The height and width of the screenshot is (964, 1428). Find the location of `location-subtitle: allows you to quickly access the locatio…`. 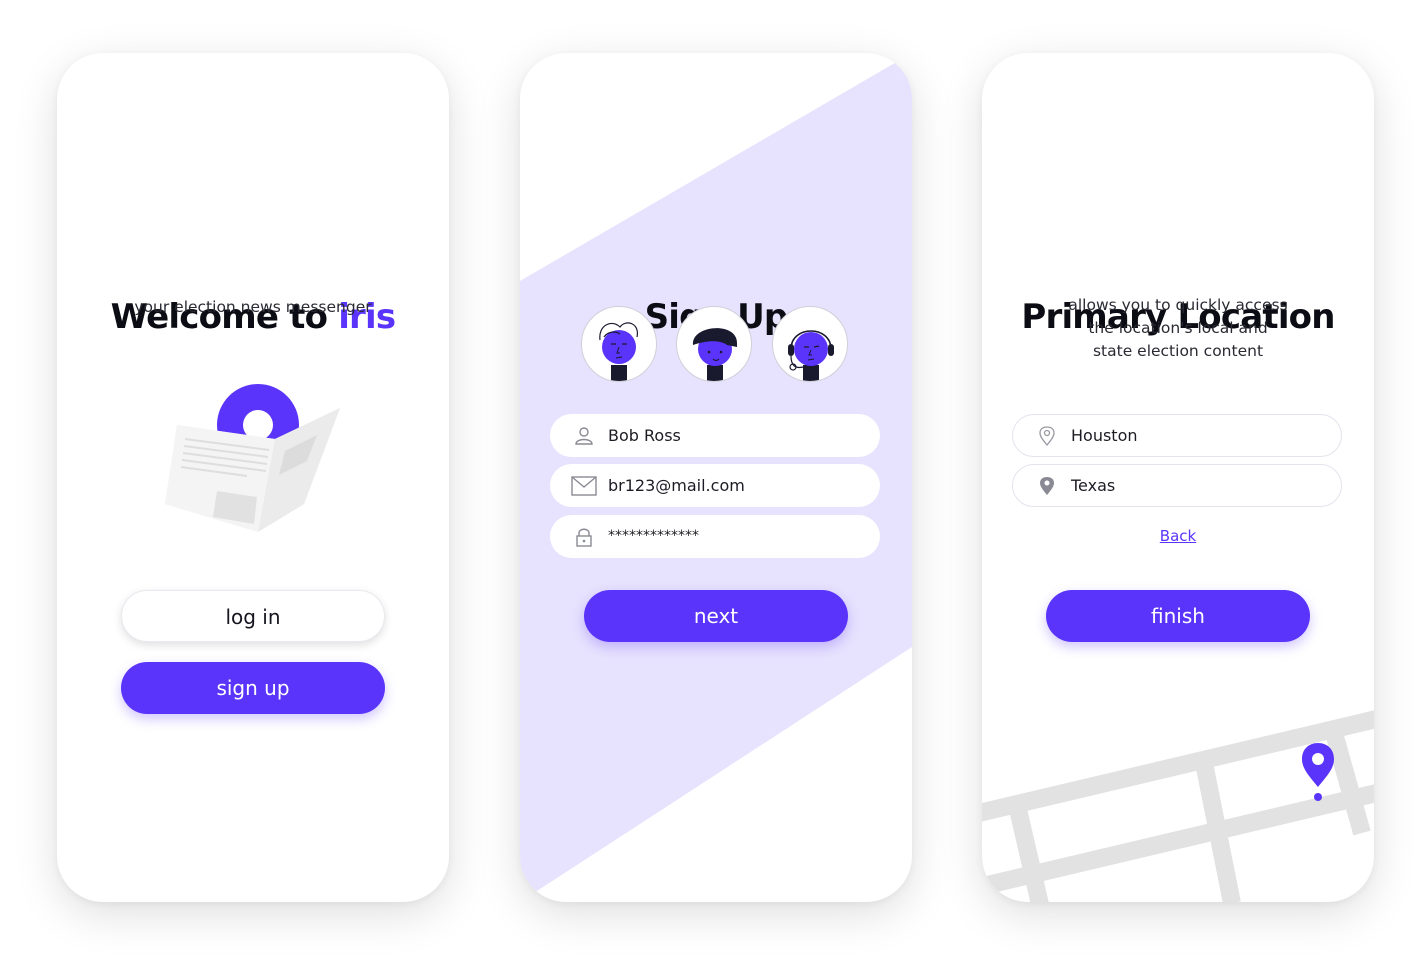

location-subtitle: allows you to quickly access the locatio… is located at coordinates (1178, 328).